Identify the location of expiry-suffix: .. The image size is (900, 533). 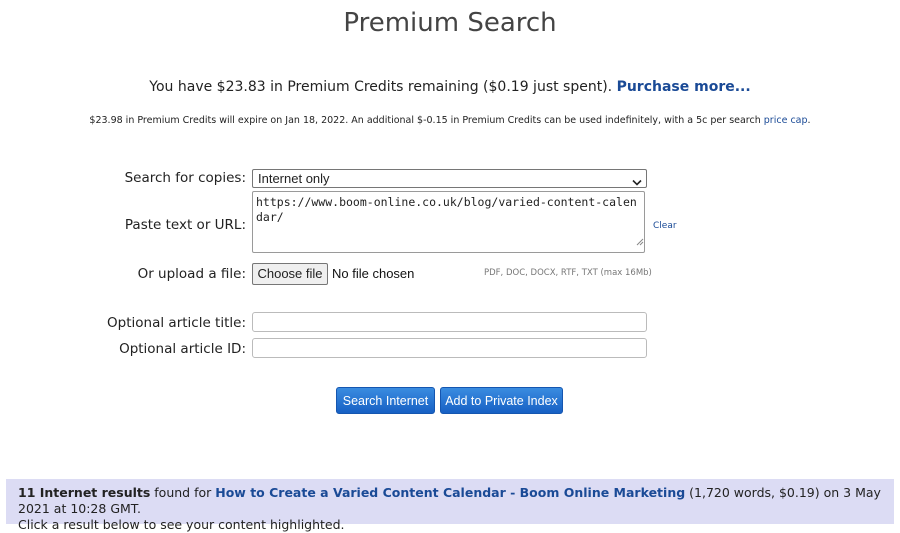
(809, 120).